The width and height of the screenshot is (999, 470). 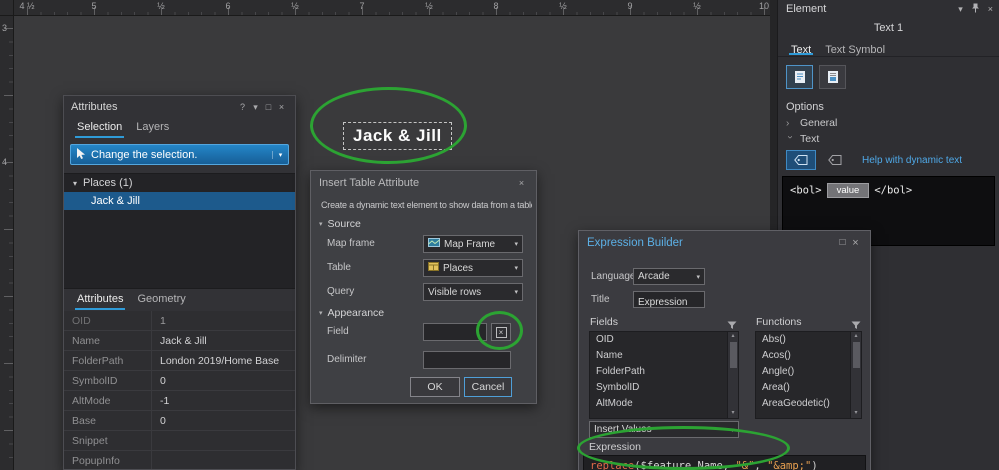 I want to click on functions-list-item: Acos(), so click(x=808, y=356).